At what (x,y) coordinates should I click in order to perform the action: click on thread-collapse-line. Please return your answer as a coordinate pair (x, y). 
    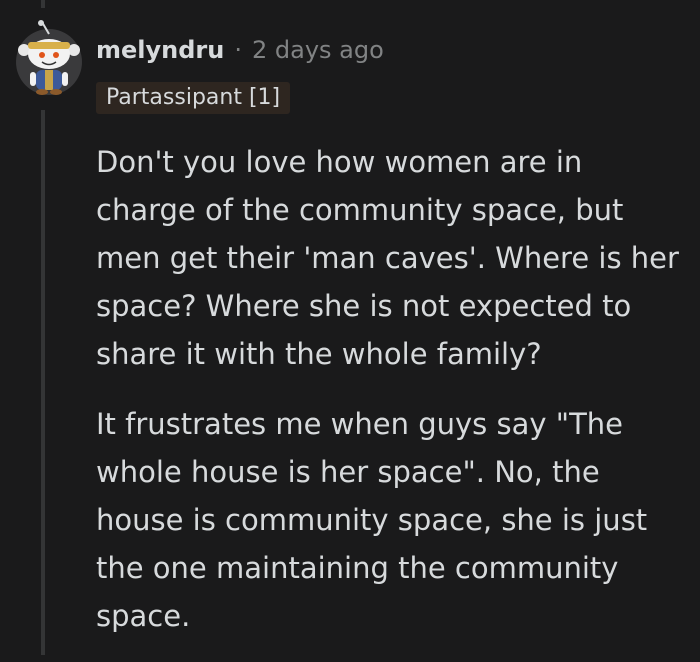
    Looking at the image, I should click on (43, 382).